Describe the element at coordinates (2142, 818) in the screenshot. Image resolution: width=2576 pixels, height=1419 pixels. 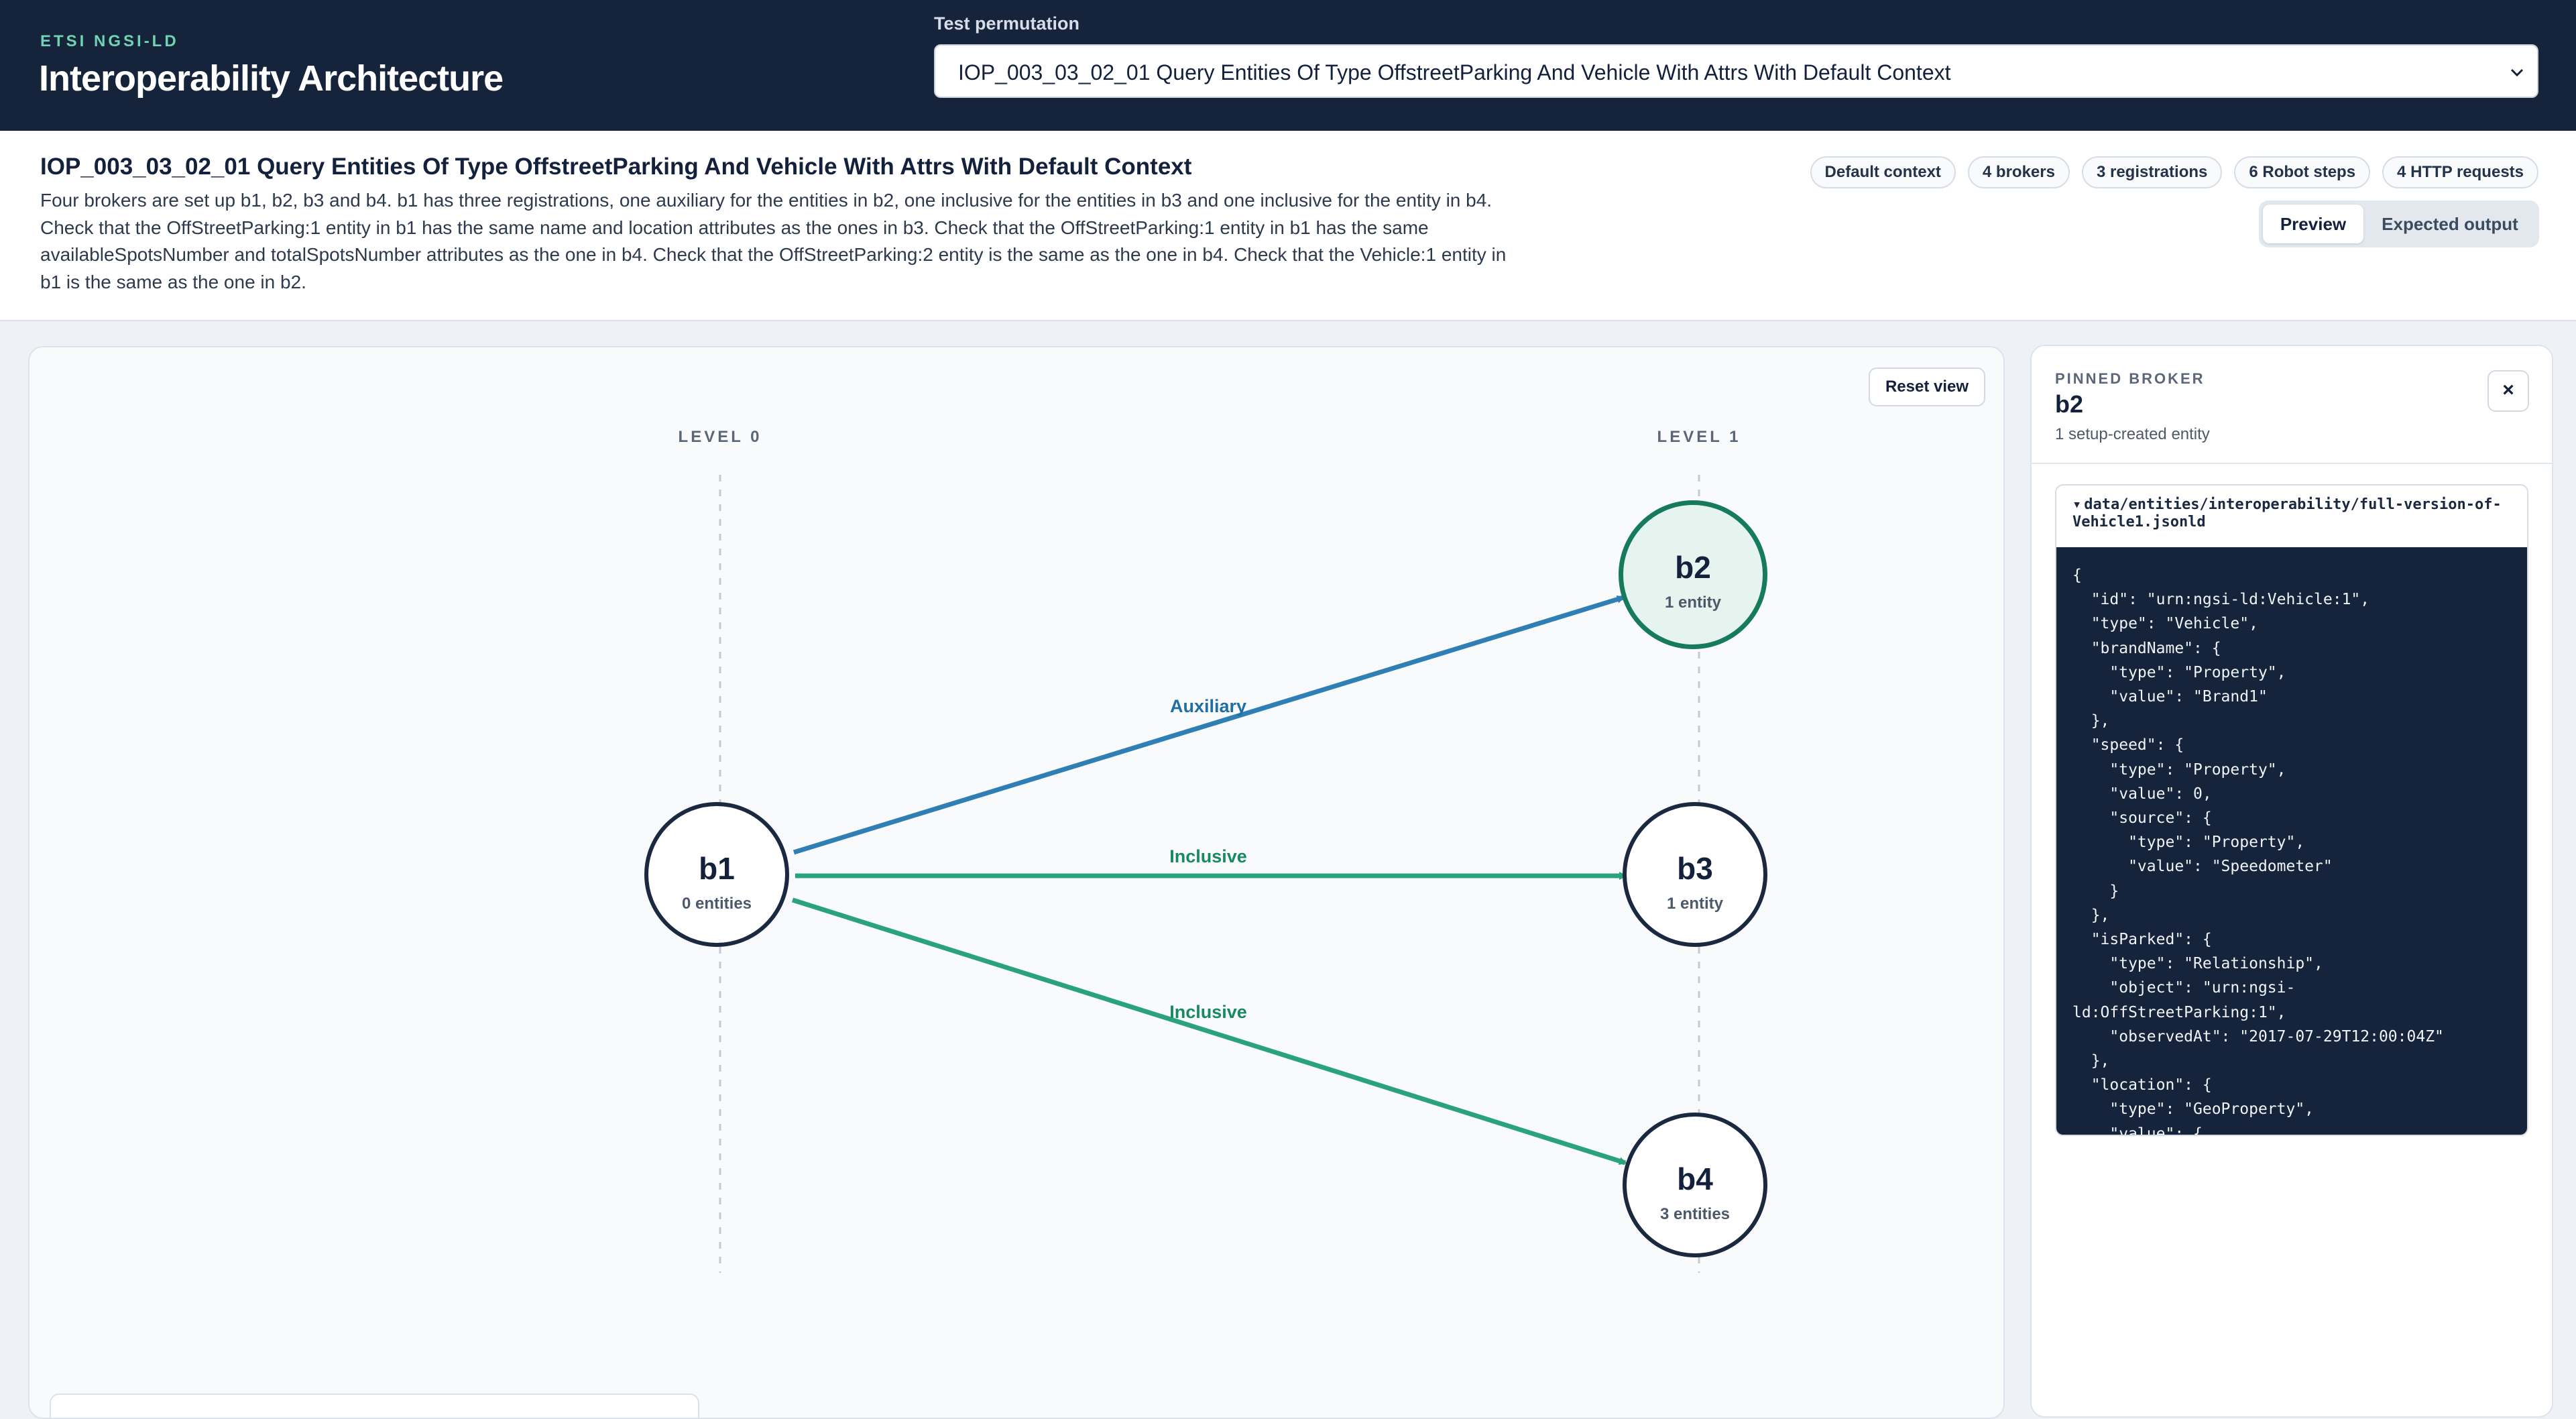
I see `code-line: "source": {` at that location.